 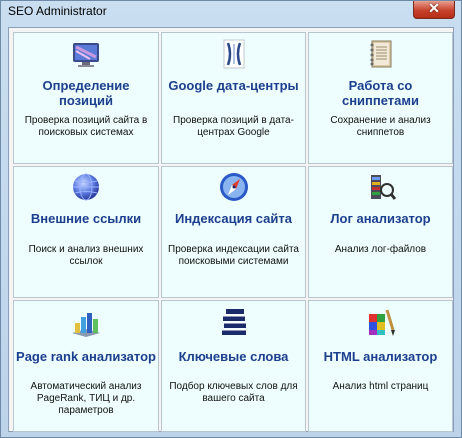 What do you see at coordinates (233, 392) in the screenshot?
I see `tile-description: Подбор ключевых слов для вашего сайта` at bounding box center [233, 392].